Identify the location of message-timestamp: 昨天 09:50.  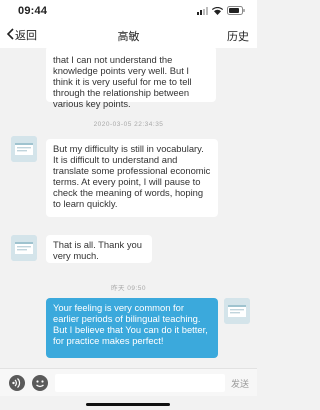
(128, 288).